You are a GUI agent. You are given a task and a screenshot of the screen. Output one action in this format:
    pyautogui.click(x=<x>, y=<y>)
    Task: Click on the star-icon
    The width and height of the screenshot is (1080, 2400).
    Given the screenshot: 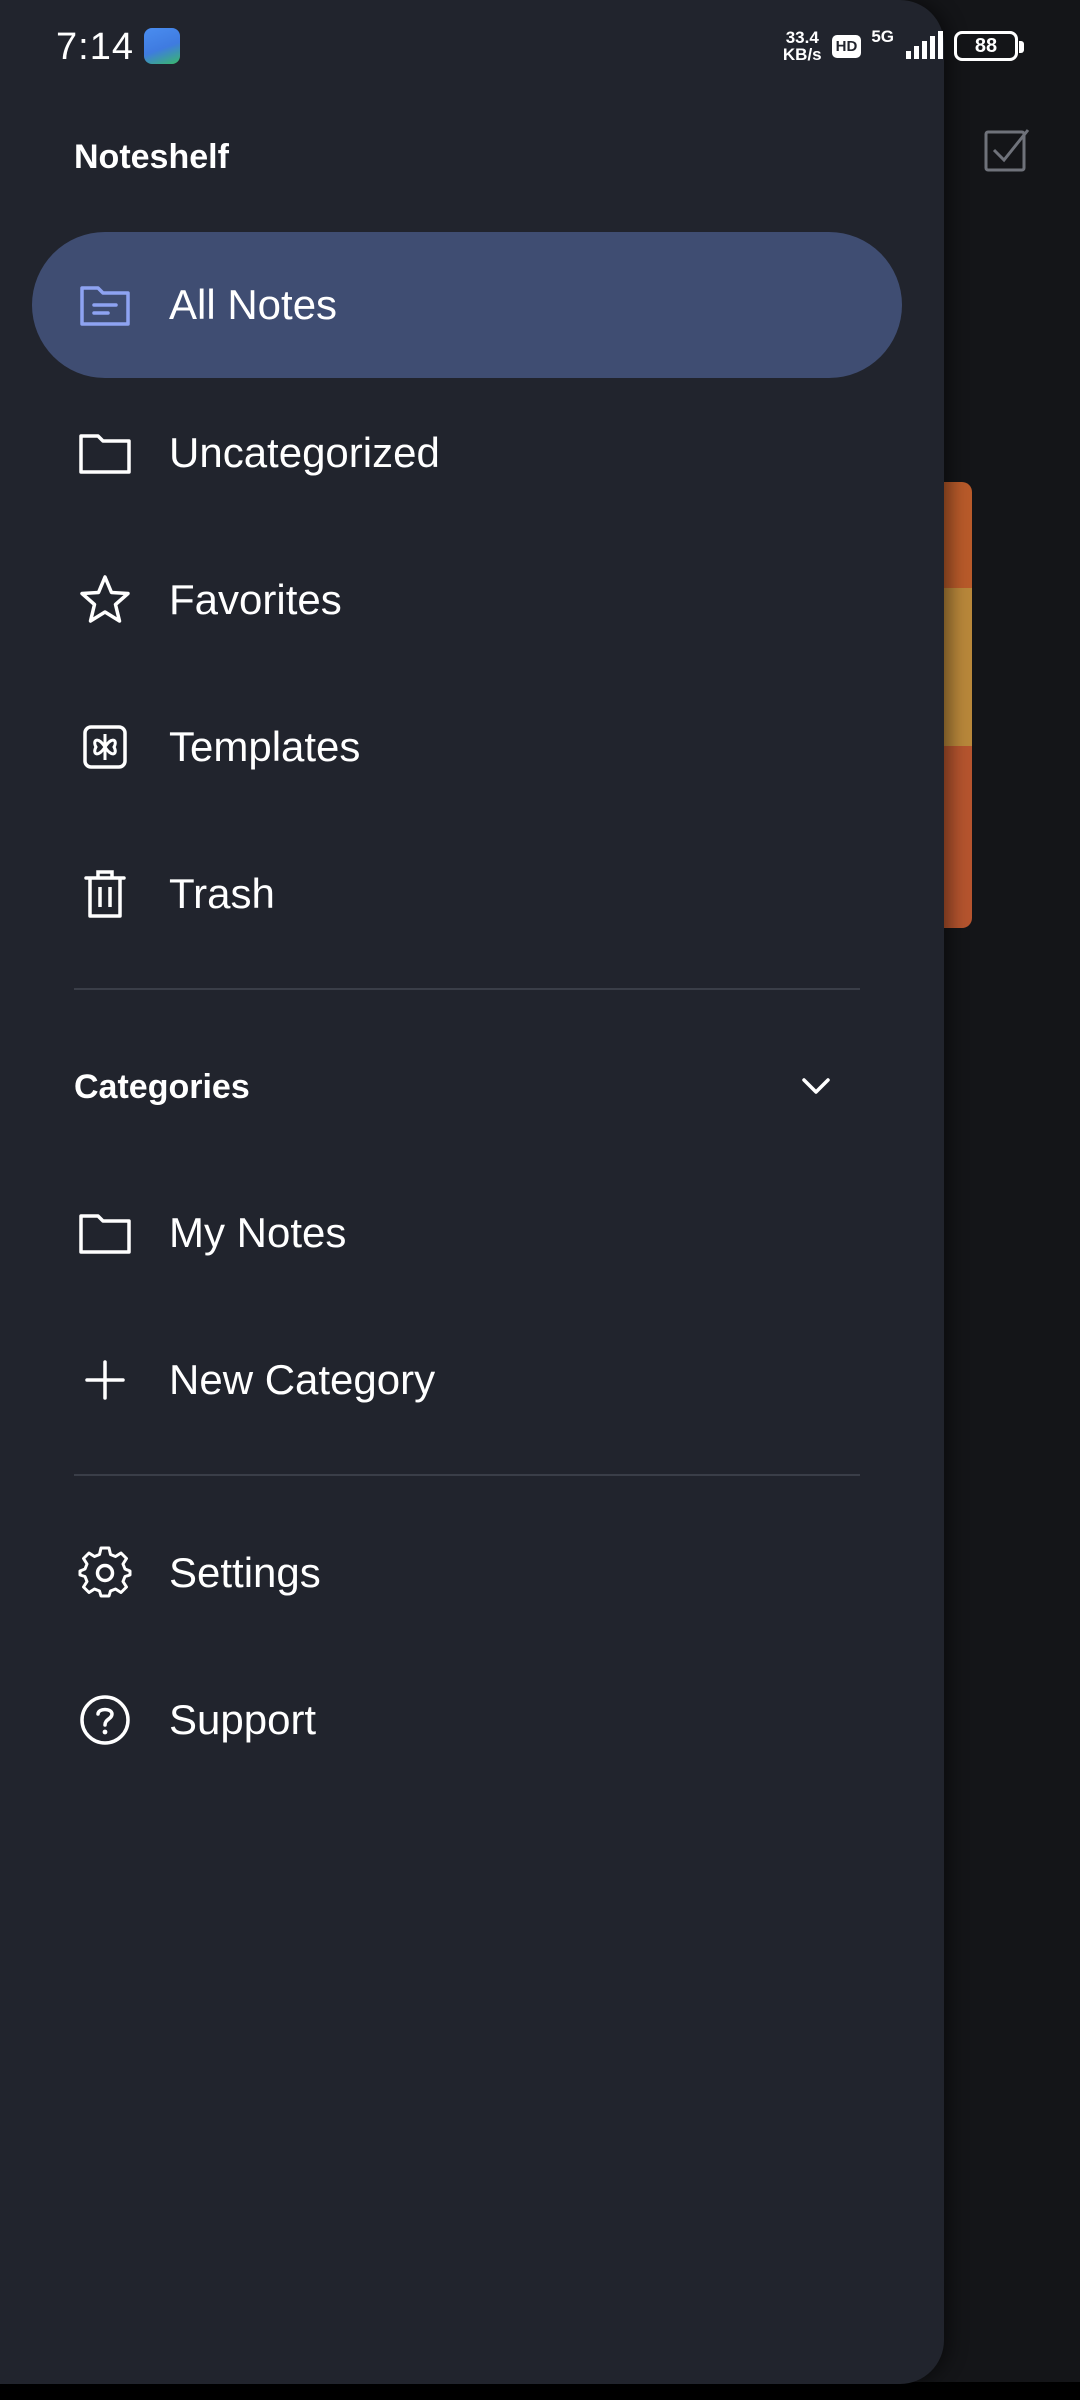 What is the action you would take?
    pyautogui.click(x=105, y=600)
    